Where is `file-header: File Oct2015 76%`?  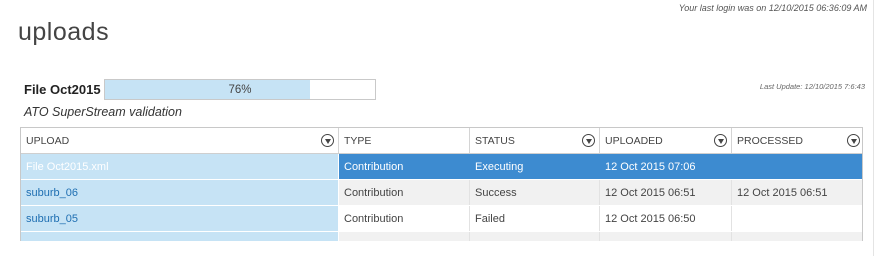
file-header: File Oct2015 76% is located at coordinates (200, 89).